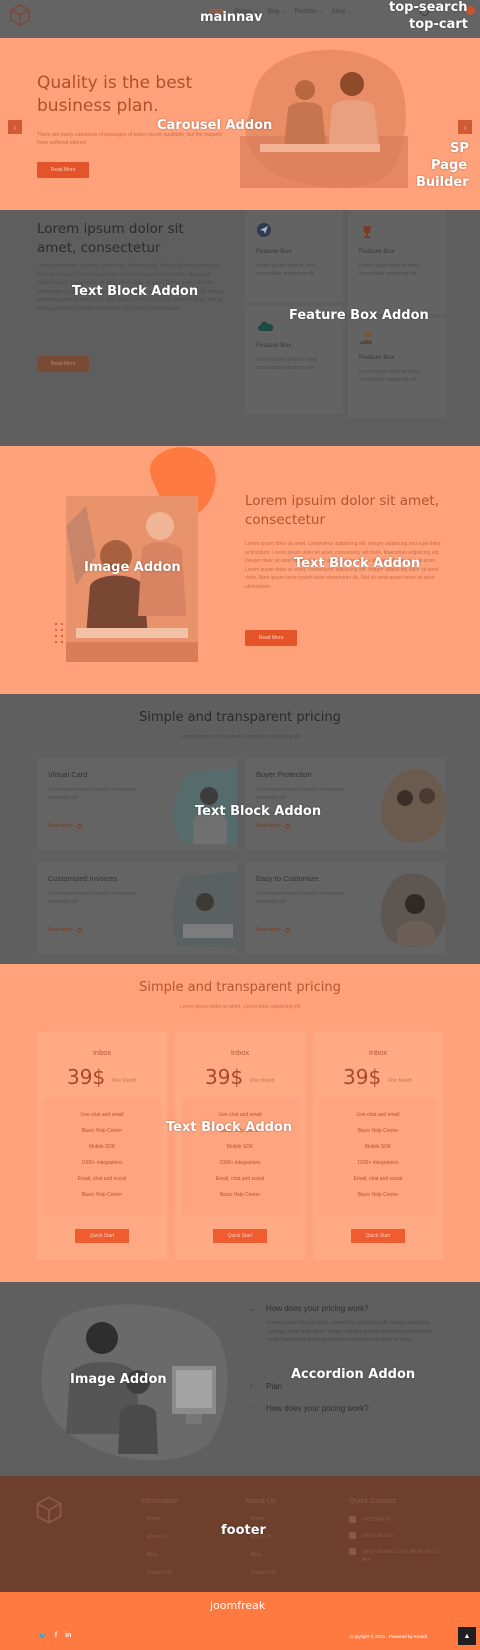 Image resolution: width=480 pixels, height=1650 pixels. I want to click on carousel-next-button: ›, so click(465, 127).